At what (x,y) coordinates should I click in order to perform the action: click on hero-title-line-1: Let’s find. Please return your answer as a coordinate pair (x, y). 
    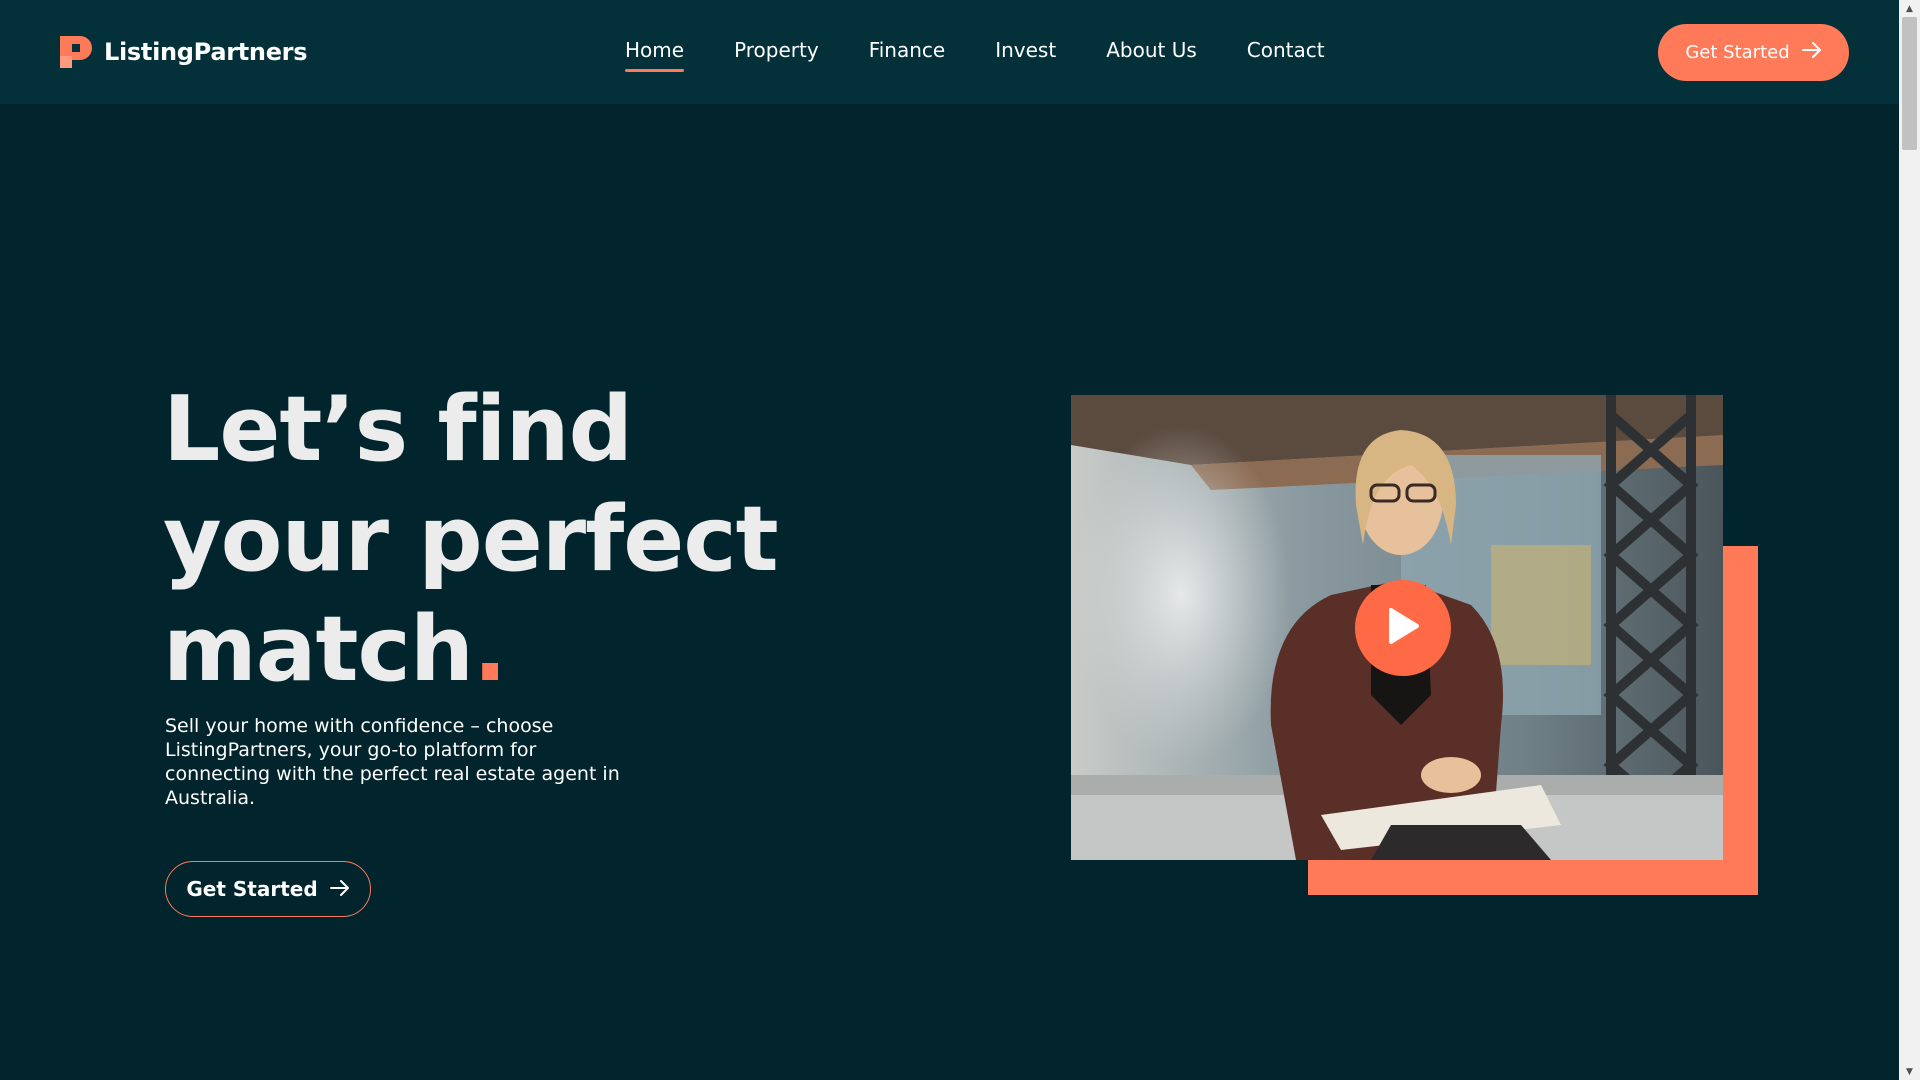
    Looking at the image, I should click on (398, 429).